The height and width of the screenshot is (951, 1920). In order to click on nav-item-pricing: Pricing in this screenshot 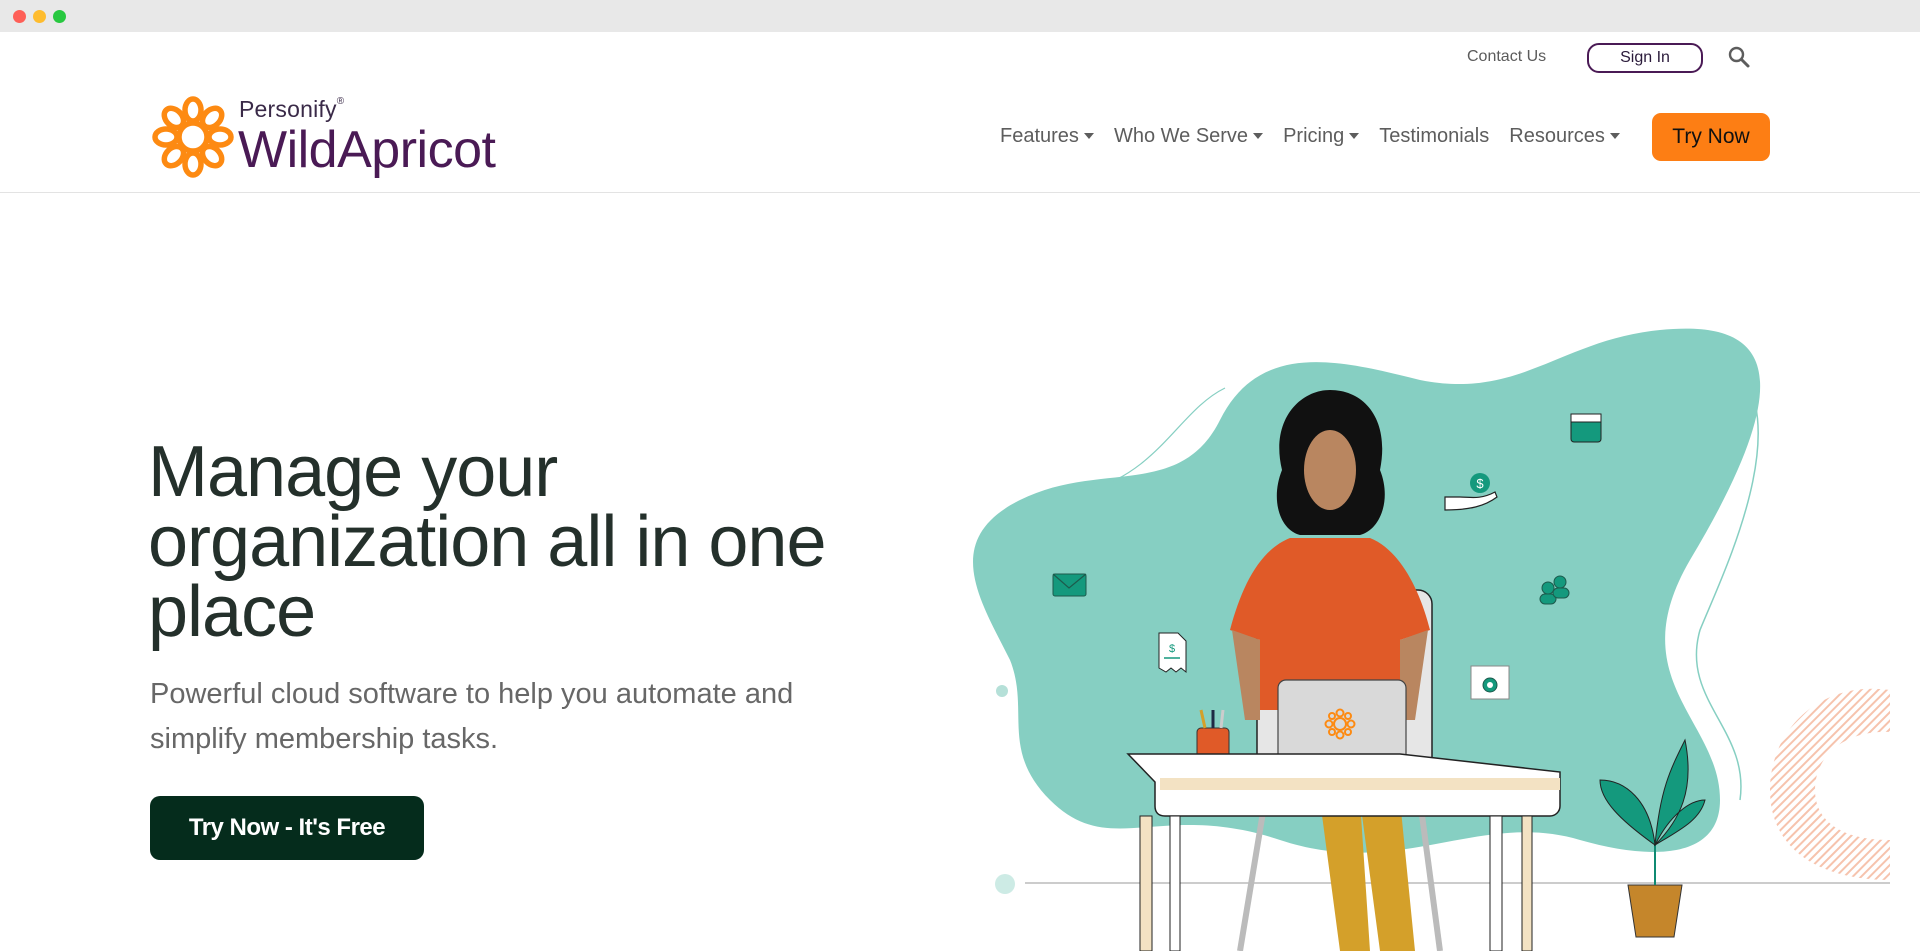, I will do `click(1321, 136)`.